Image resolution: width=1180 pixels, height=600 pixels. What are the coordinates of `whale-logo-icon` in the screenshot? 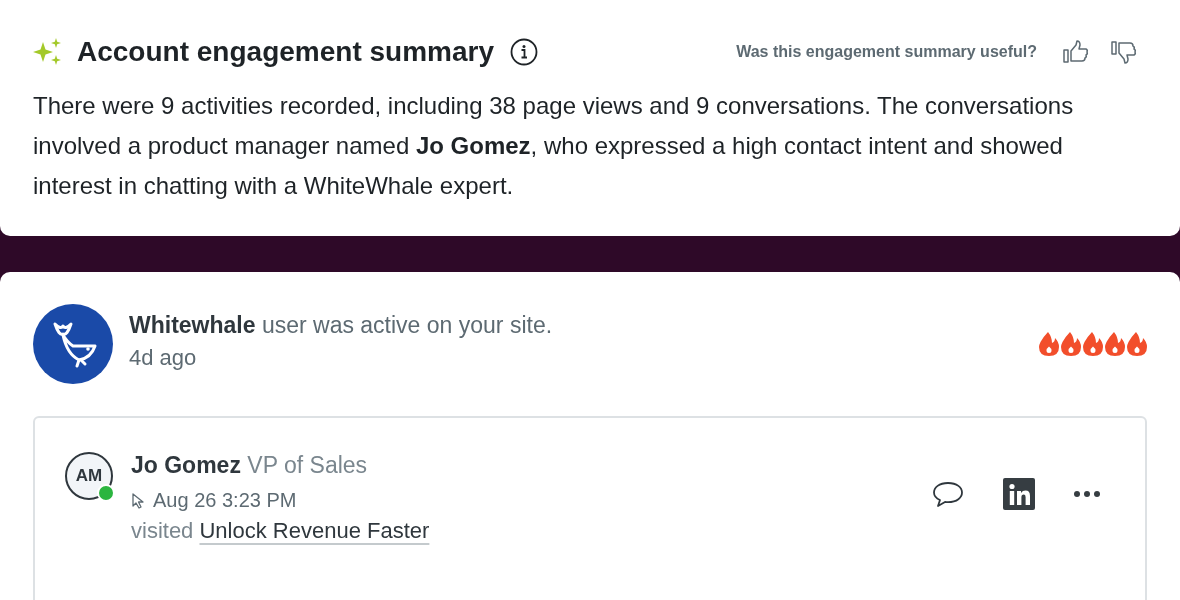 It's located at (73, 344).